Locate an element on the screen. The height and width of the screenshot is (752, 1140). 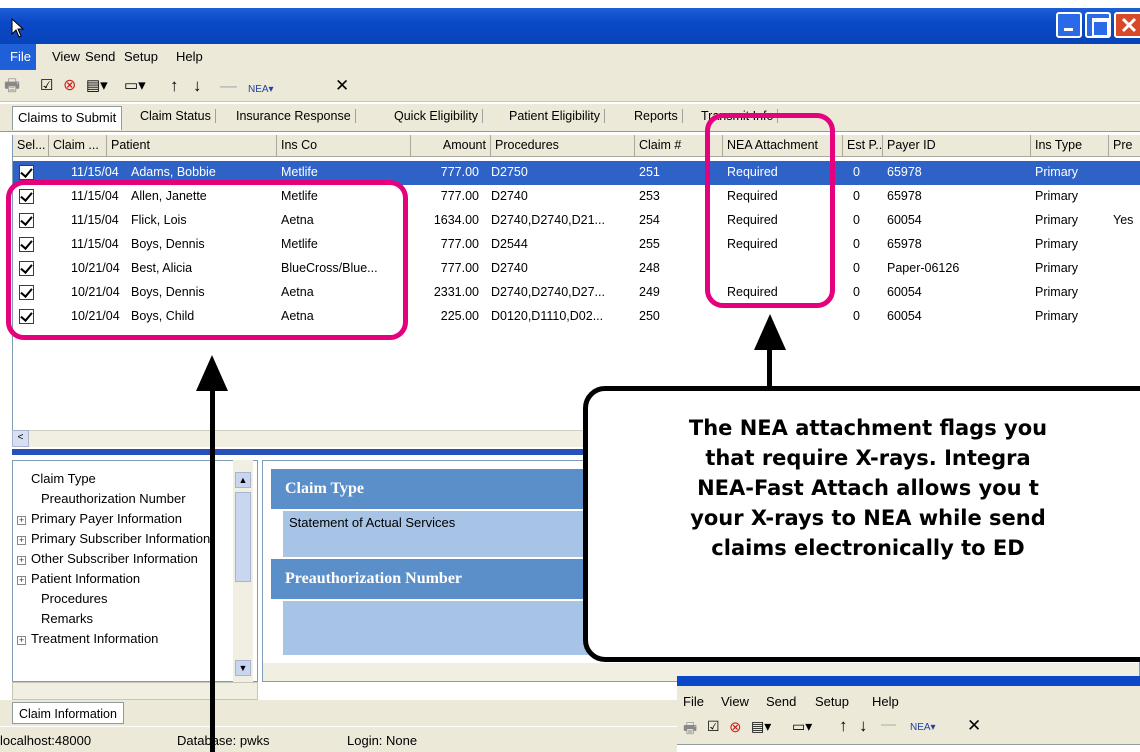
col-header: Ins Type is located at coordinates (1070, 146).